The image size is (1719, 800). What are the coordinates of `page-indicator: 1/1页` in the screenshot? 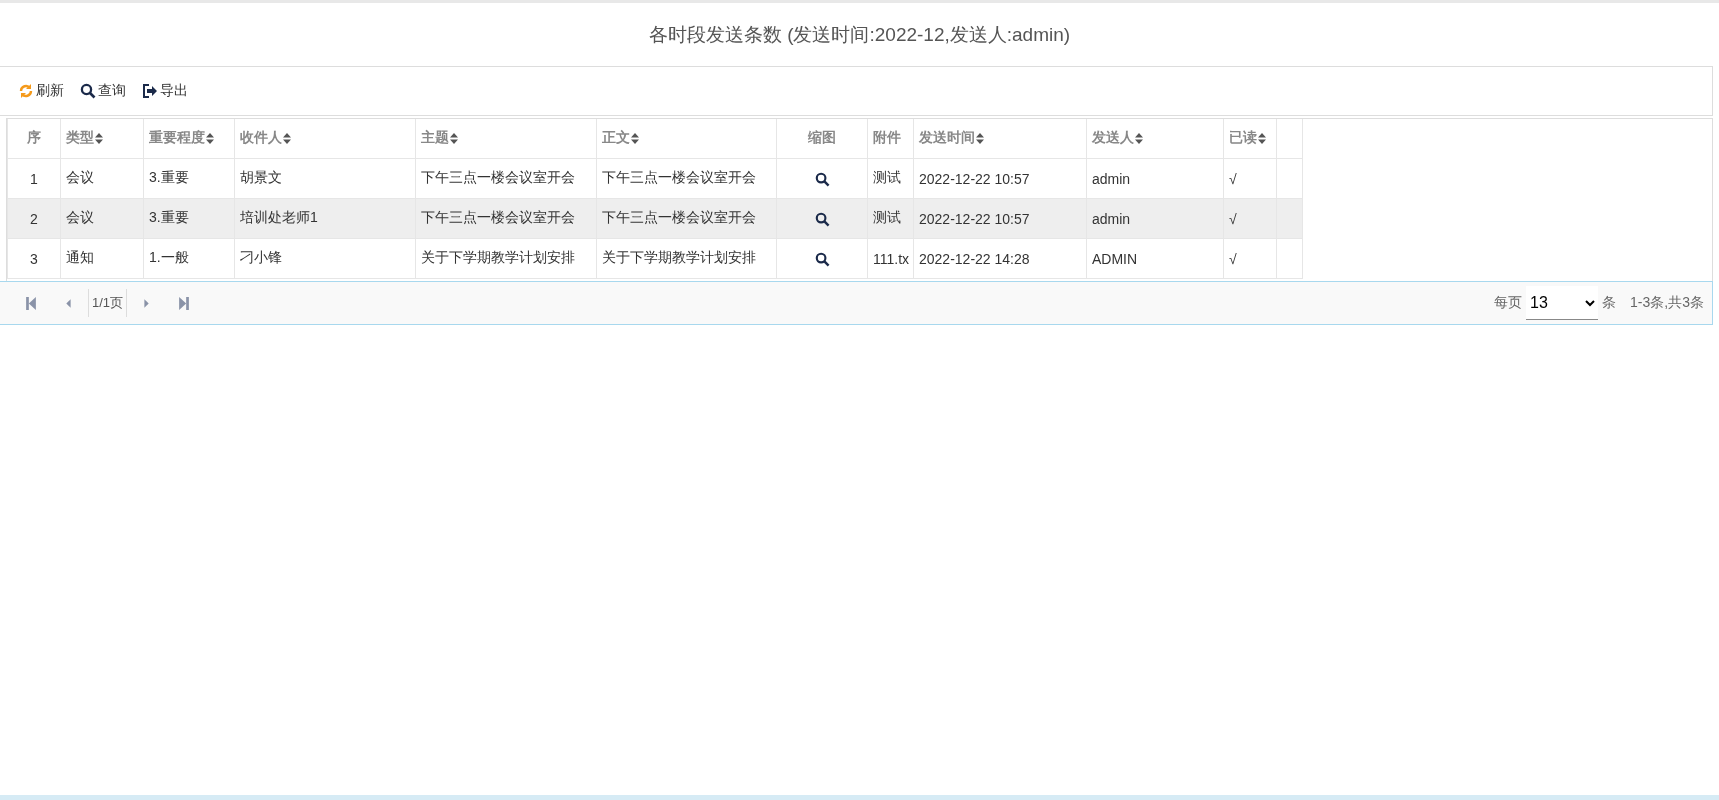 It's located at (108, 303).